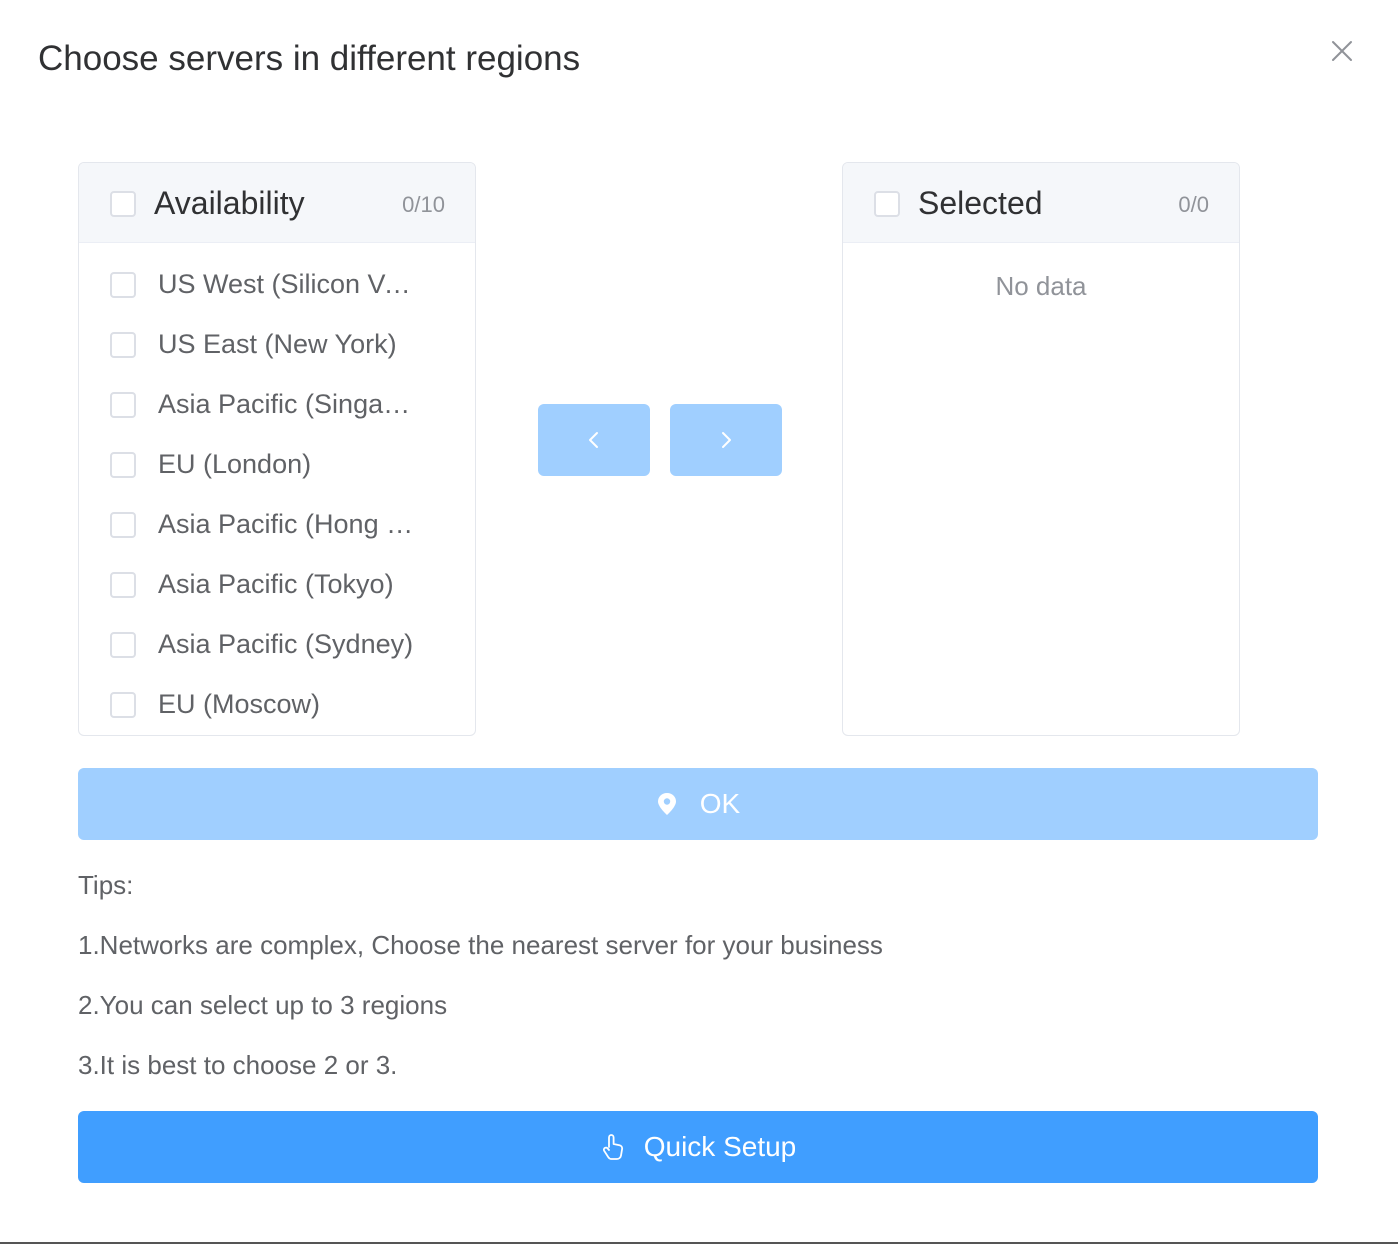 The image size is (1398, 1244). Describe the element at coordinates (238, 1065) in the screenshot. I see `tip-line: 3.It is best to choose 2 or 3.` at that location.